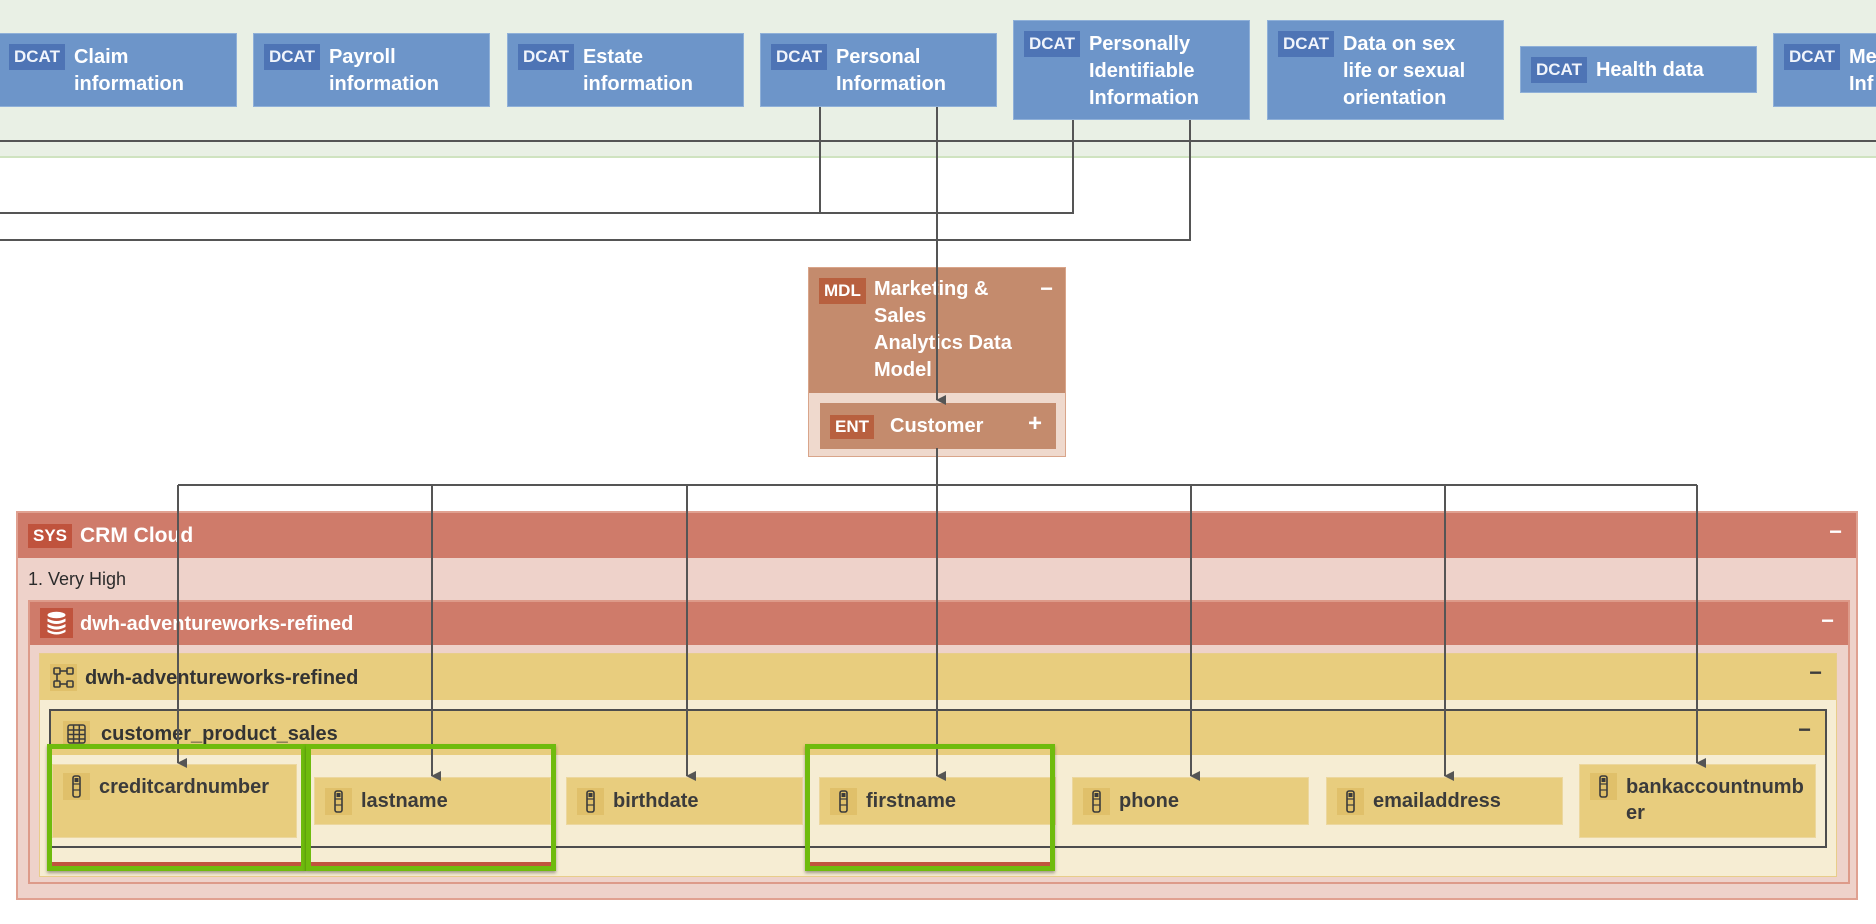 The width and height of the screenshot is (1876, 924). I want to click on dcat-health-data: DCAT Health data, so click(1638, 69).